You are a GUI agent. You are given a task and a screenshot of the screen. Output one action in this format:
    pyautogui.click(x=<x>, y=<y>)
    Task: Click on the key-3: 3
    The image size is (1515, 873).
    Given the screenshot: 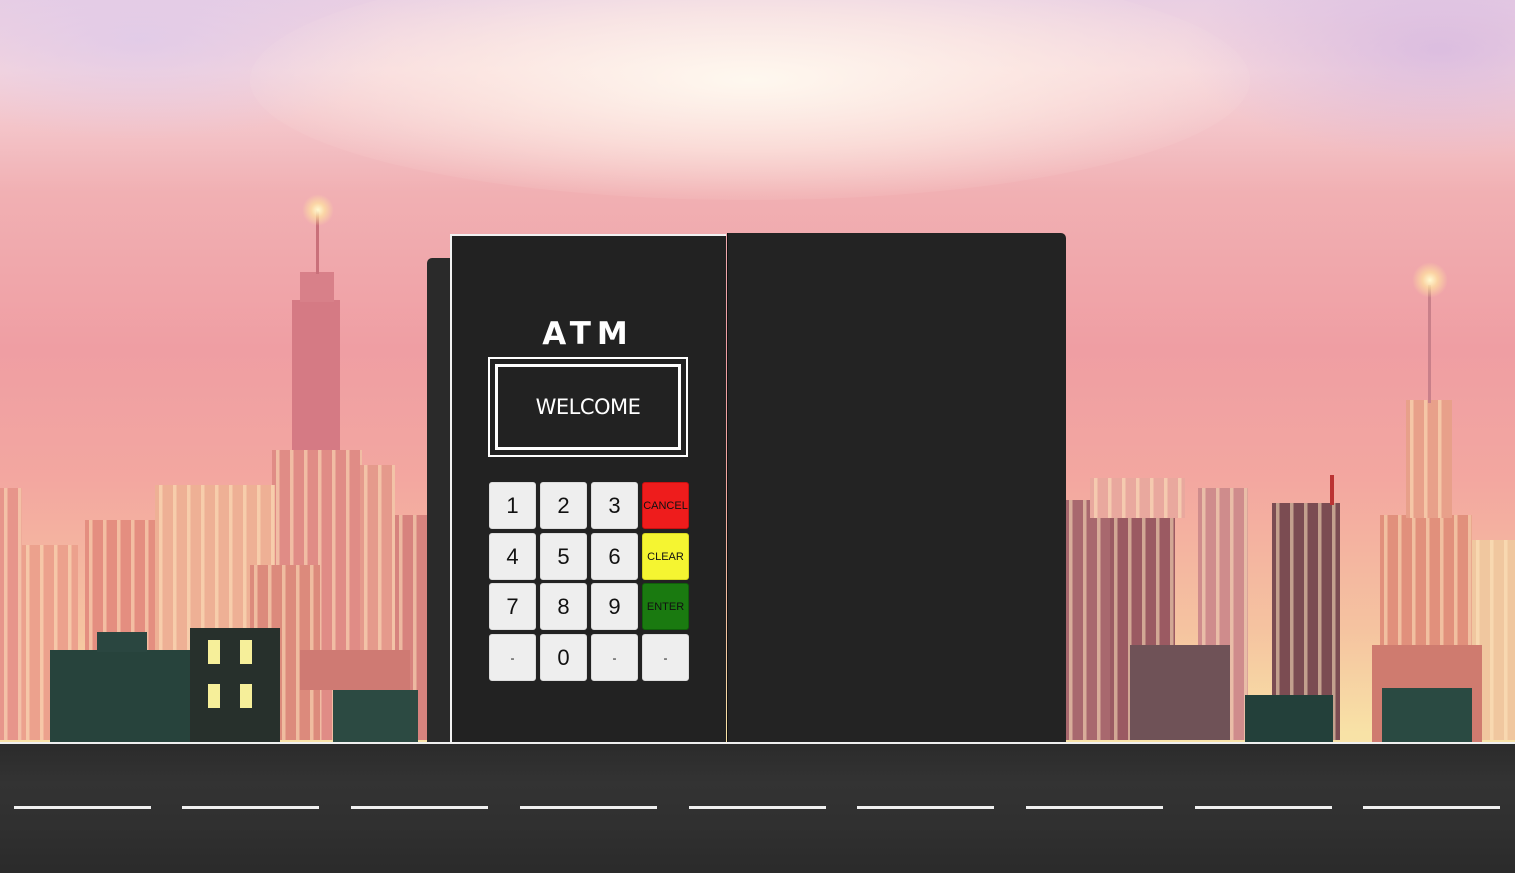 What is the action you would take?
    pyautogui.click(x=614, y=505)
    